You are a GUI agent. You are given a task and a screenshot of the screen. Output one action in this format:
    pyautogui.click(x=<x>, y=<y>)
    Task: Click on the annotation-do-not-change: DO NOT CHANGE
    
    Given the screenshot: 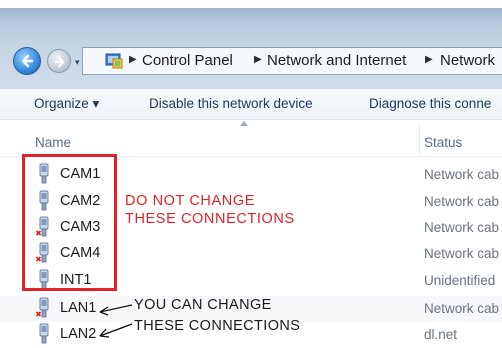 What is the action you would take?
    pyautogui.click(x=190, y=201)
    